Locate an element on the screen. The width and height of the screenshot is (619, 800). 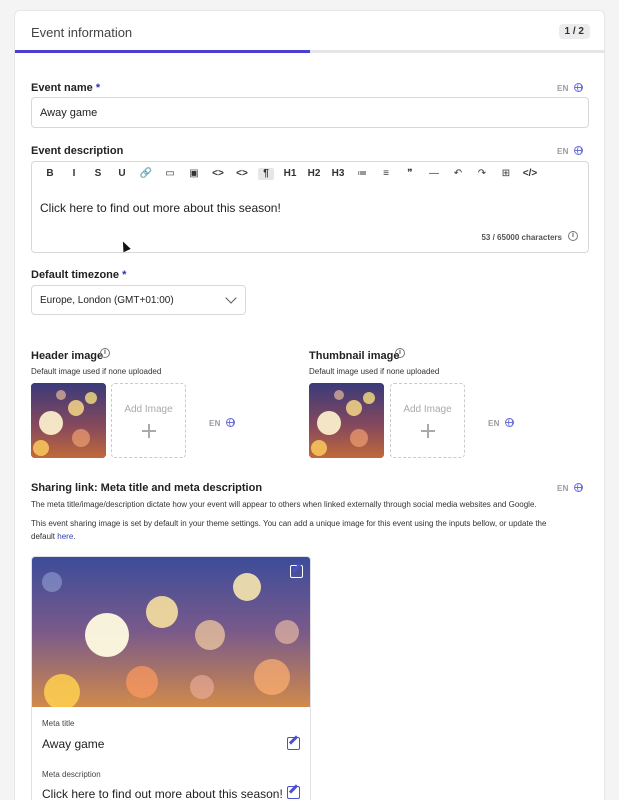
meta-title-label: Meta title is located at coordinates (58, 723).